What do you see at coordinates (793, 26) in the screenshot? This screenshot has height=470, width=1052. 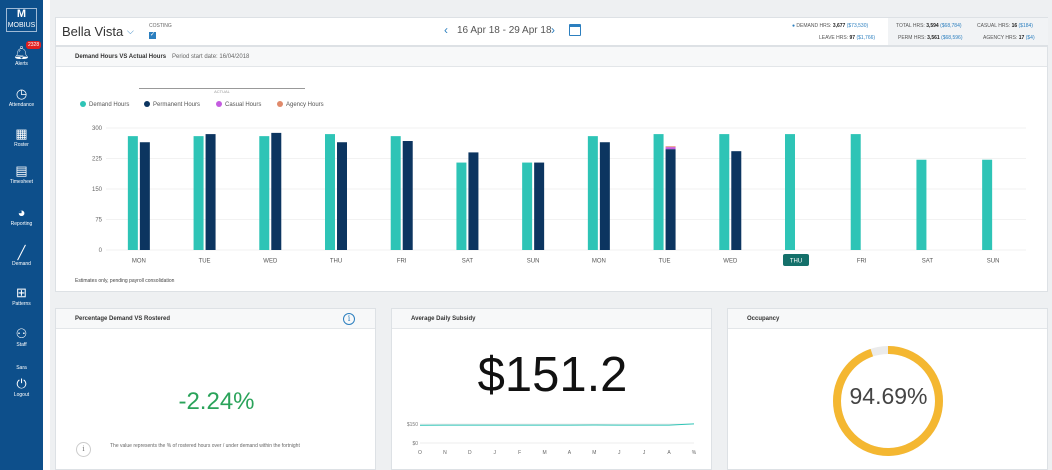 I see `info-icon: ●` at bounding box center [793, 26].